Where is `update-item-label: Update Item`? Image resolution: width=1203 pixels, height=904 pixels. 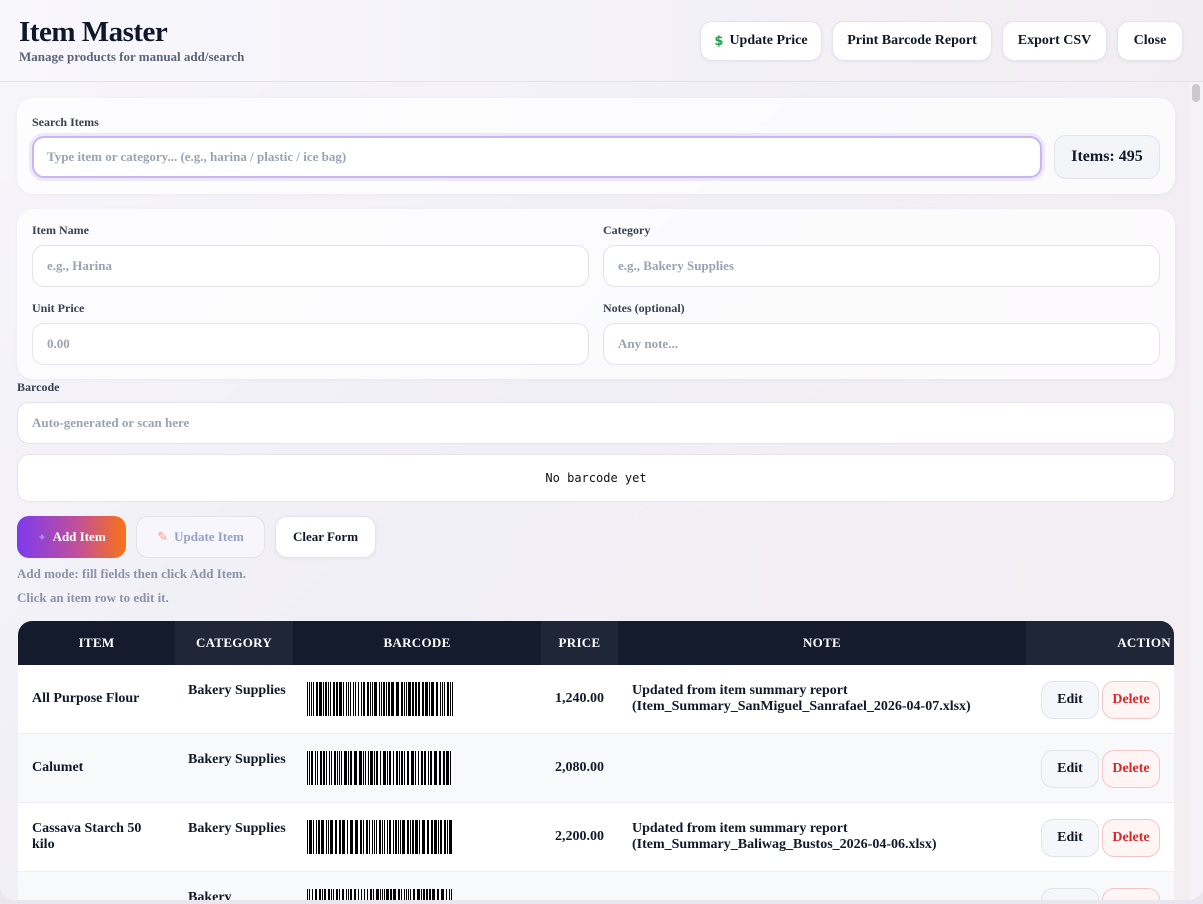 update-item-label: Update Item is located at coordinates (209, 536).